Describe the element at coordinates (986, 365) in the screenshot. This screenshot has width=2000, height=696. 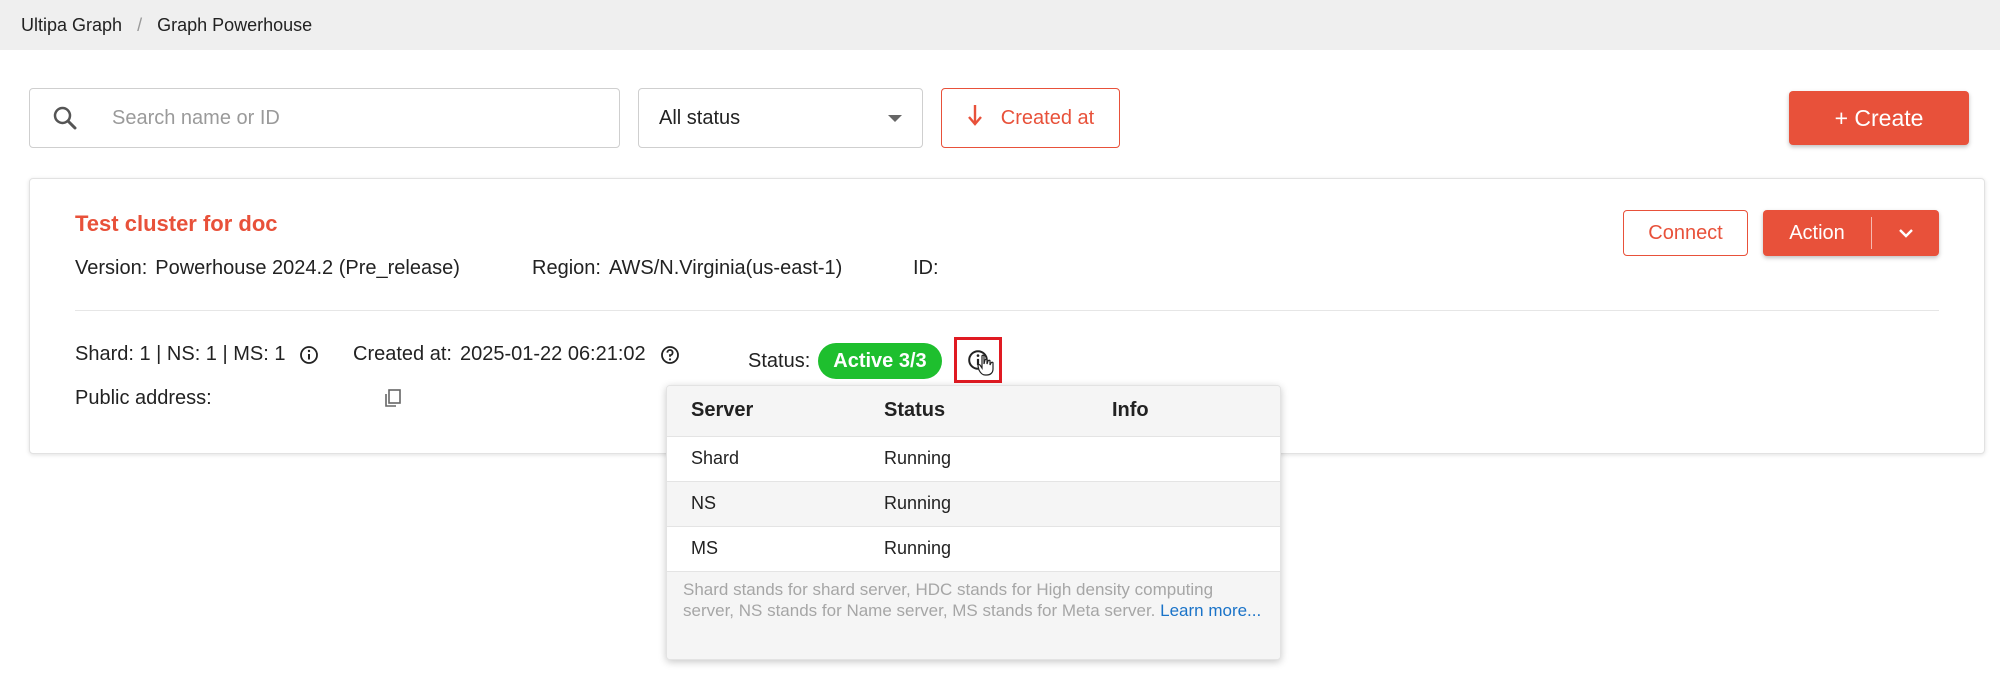
I see `cursor-hand-icon` at that location.